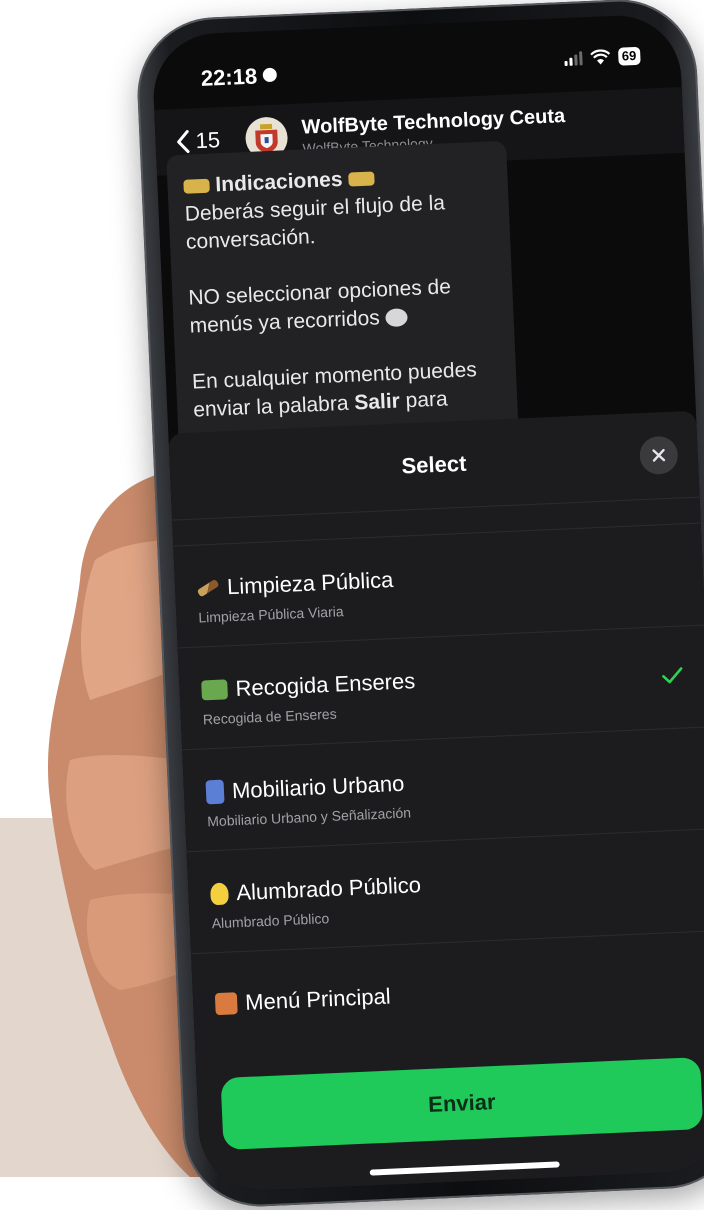  What do you see at coordinates (270, 75) in the screenshot?
I see `recording-dot-icon` at bounding box center [270, 75].